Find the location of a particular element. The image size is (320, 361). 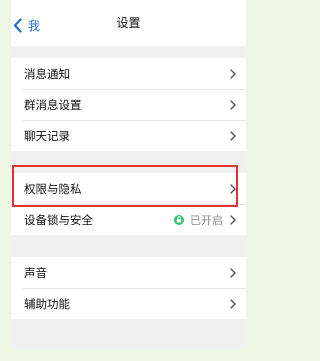

settings-item-label: 聊天记录 is located at coordinates (47, 135).